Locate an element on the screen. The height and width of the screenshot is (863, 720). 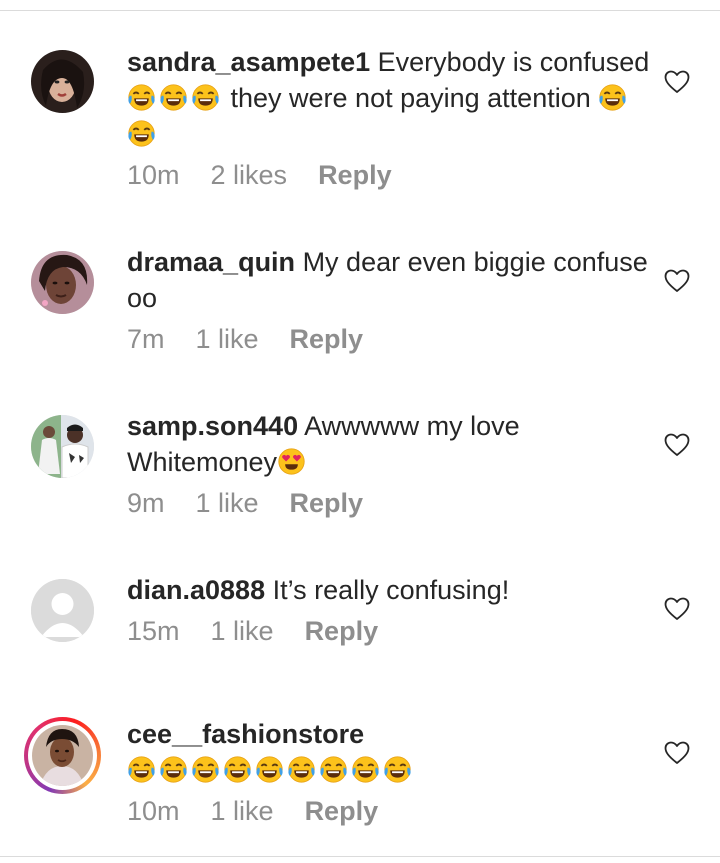
comment-meta: 10m 2 likes Reply is located at coordinates (392, 175).